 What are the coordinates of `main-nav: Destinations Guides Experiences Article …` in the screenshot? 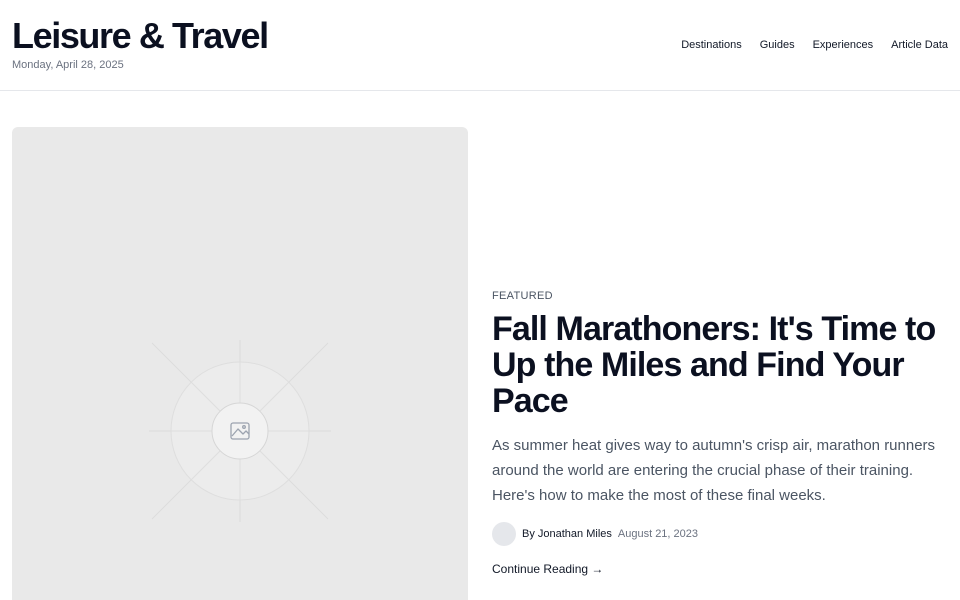 It's located at (814, 45).